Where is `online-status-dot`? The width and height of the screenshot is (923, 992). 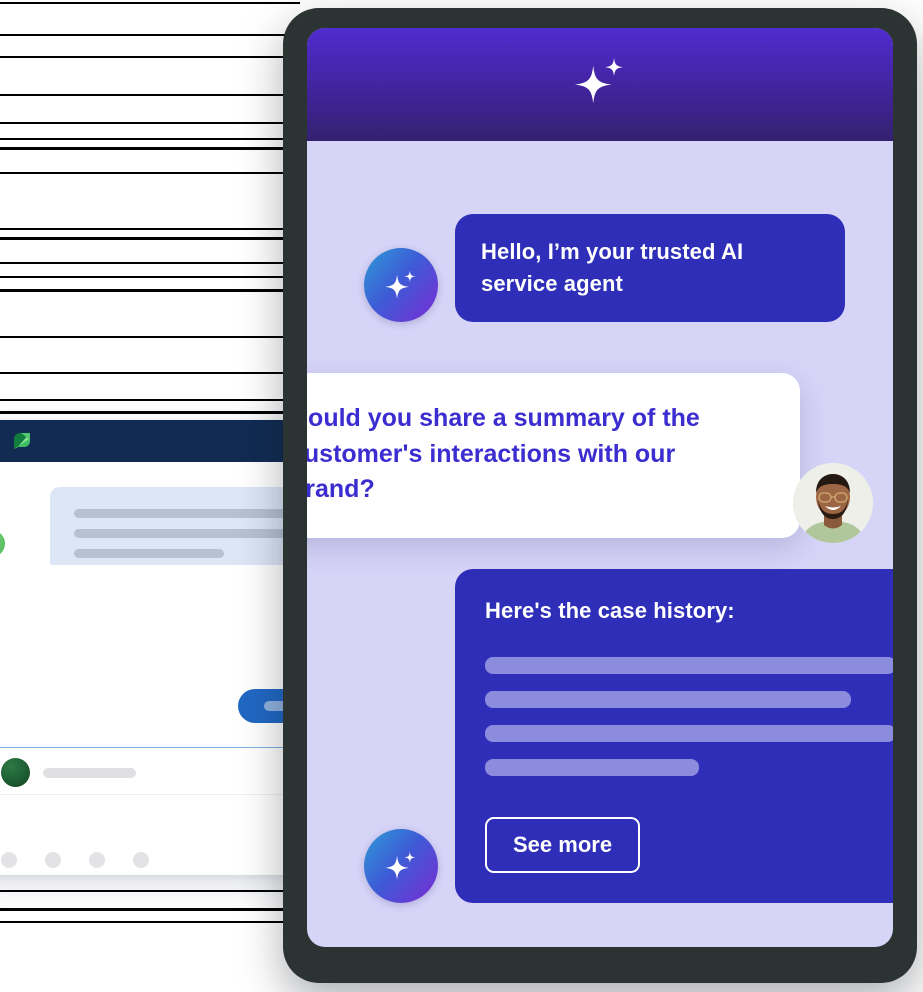
online-status-dot is located at coordinates (2, 543).